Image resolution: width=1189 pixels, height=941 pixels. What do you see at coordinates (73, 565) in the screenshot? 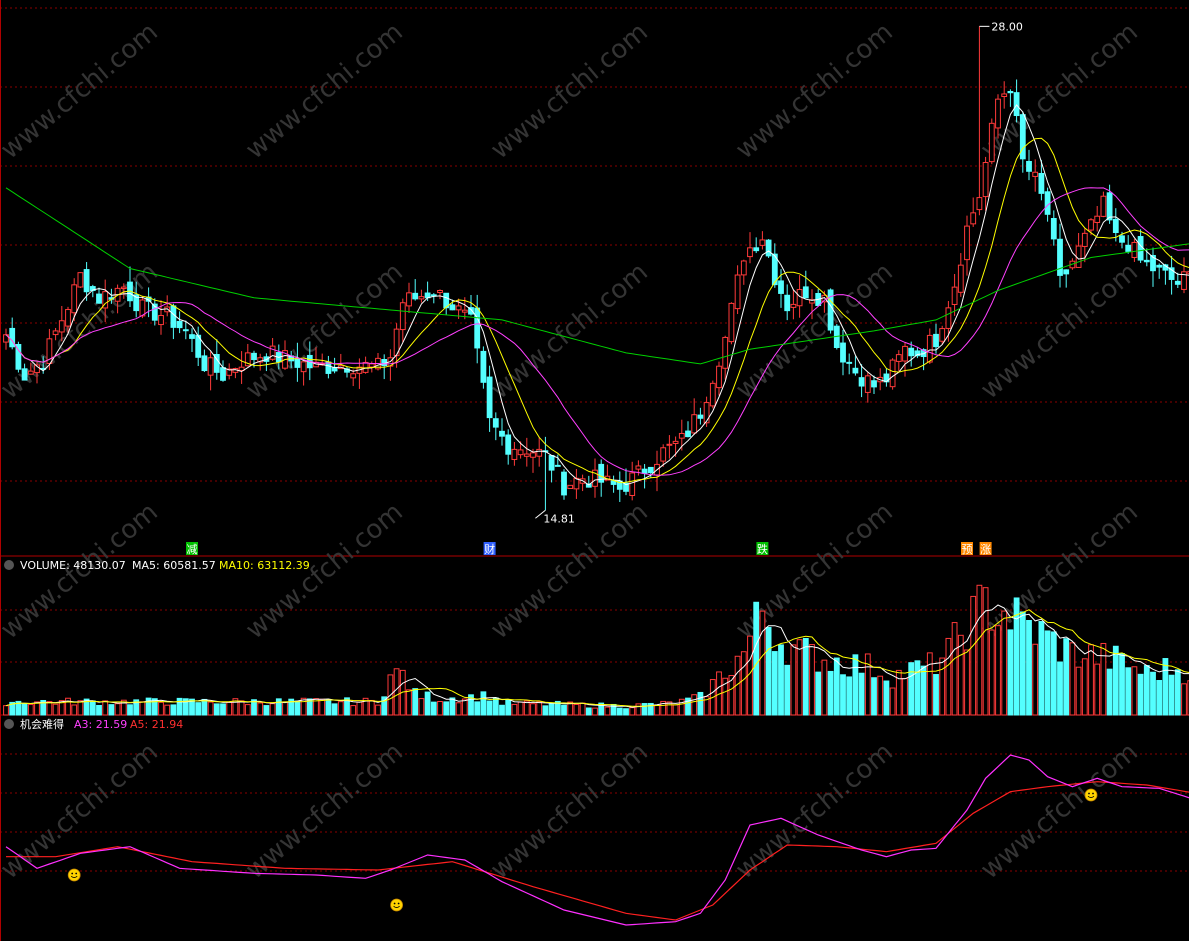
I see `volume-title: VOLUME: 48130.07` at bounding box center [73, 565].